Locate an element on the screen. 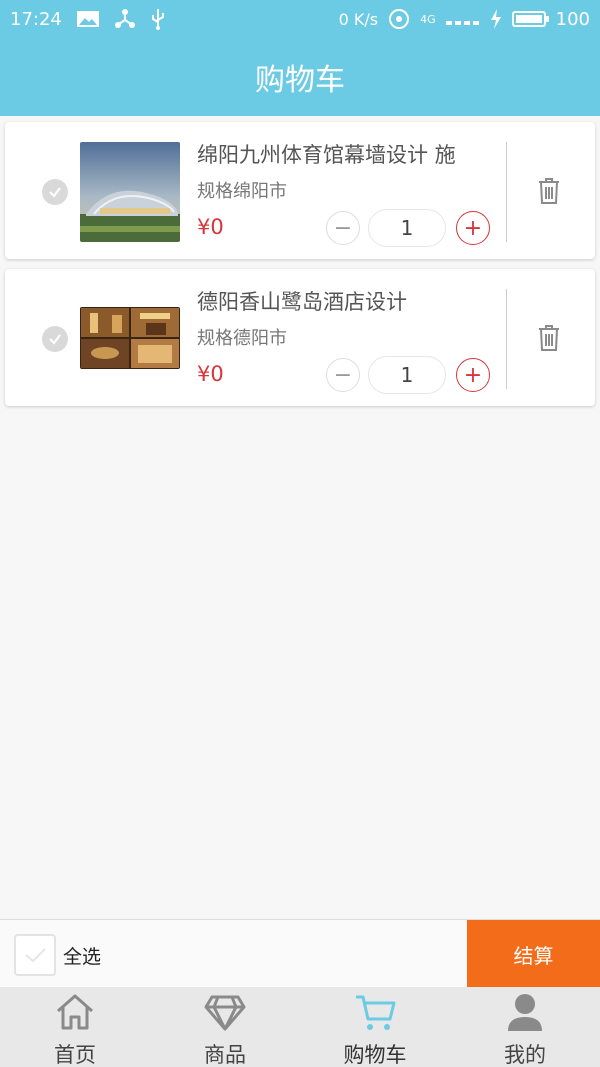  home-icon is located at coordinates (75, 1014).